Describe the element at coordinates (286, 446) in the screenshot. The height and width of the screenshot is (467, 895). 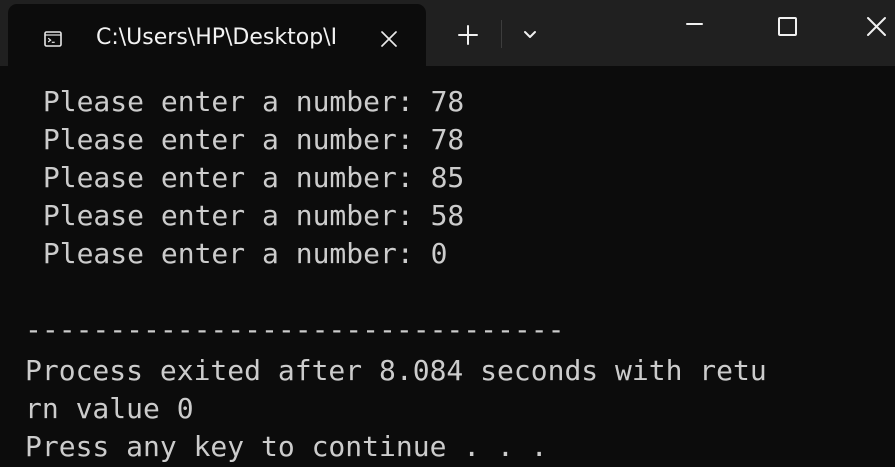
I see `console-line: Press any key to continue . . .` at that location.